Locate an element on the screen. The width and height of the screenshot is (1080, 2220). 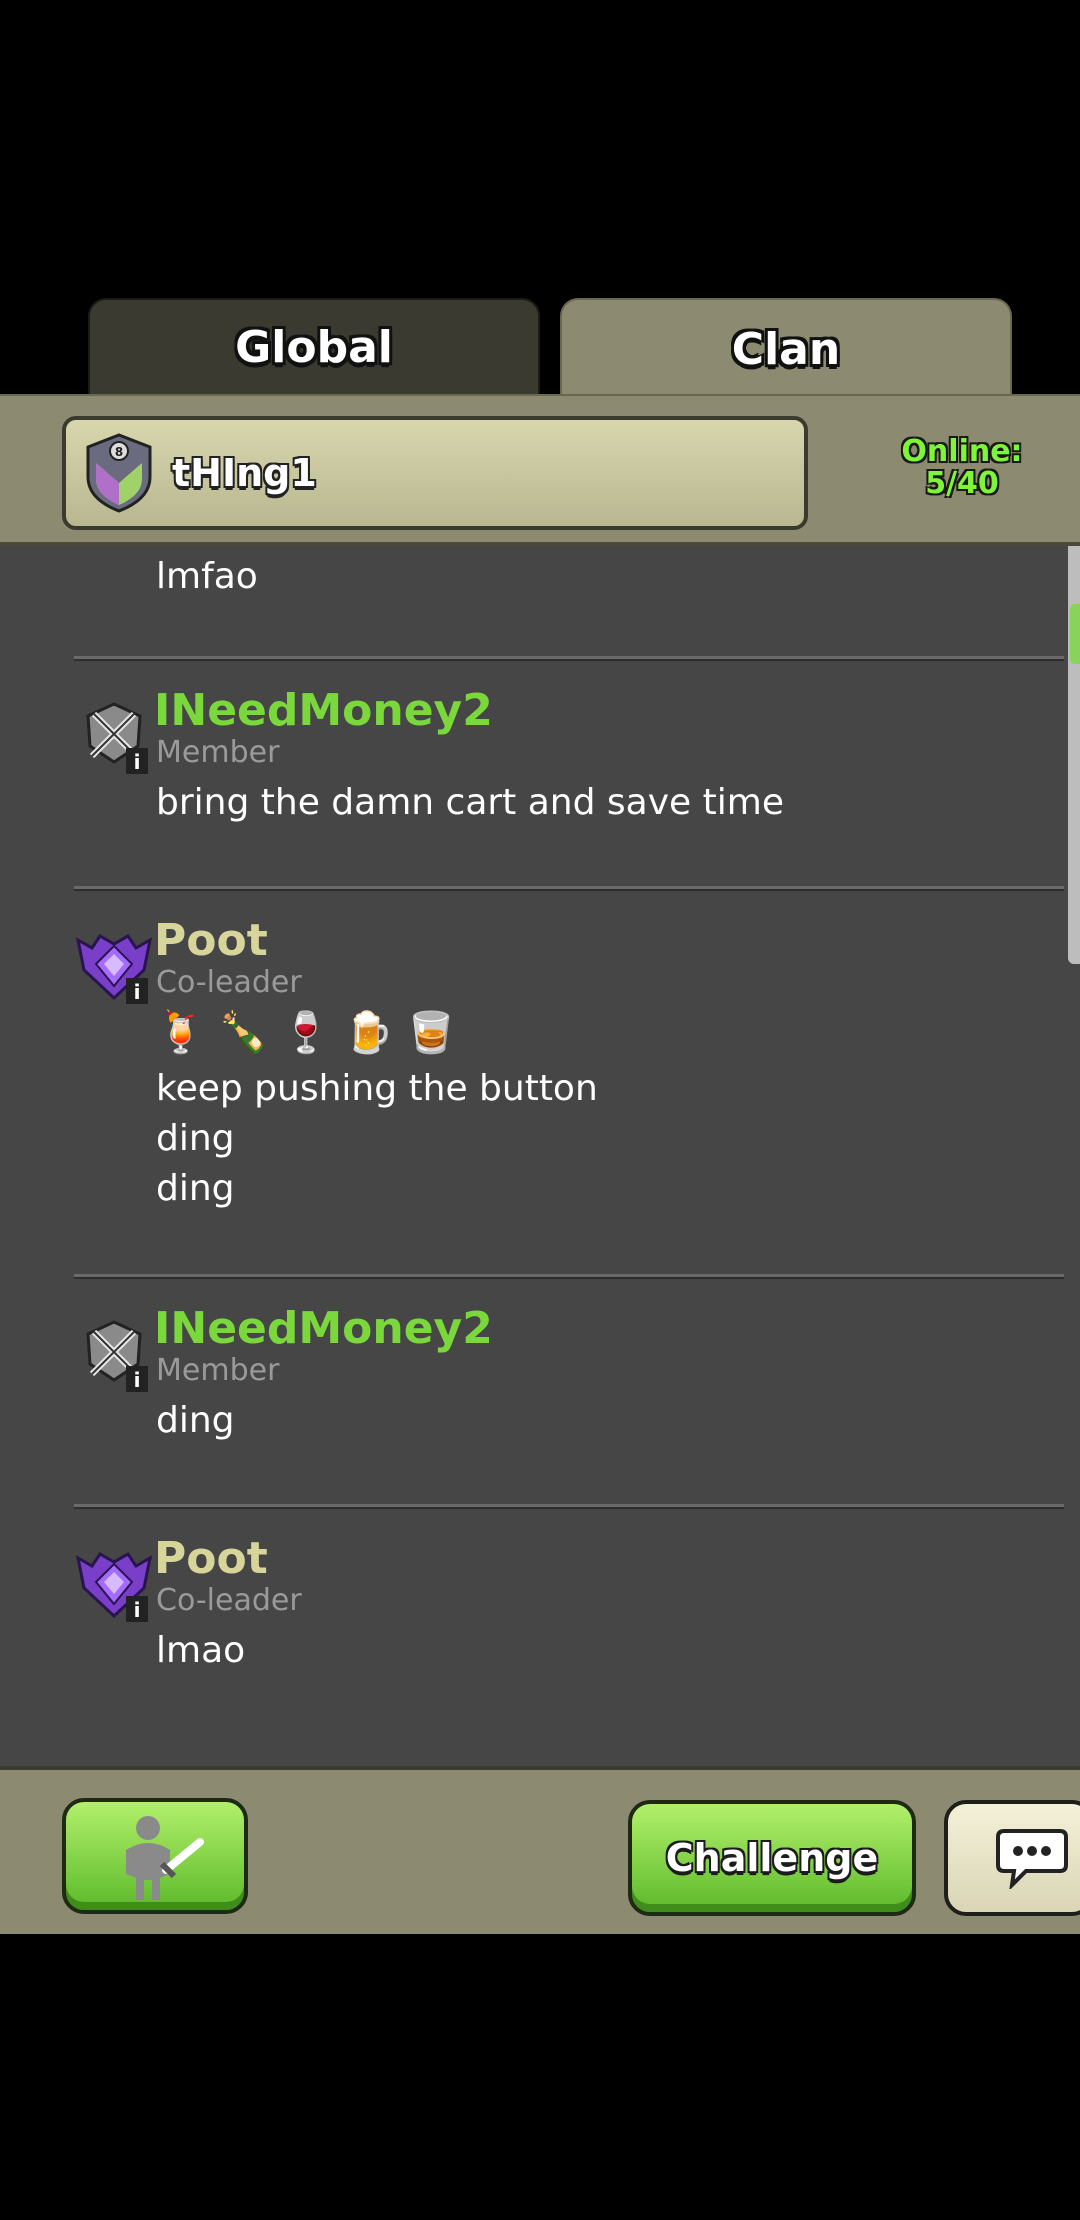
online-count: Online: 5/40 is located at coordinates (962, 468).